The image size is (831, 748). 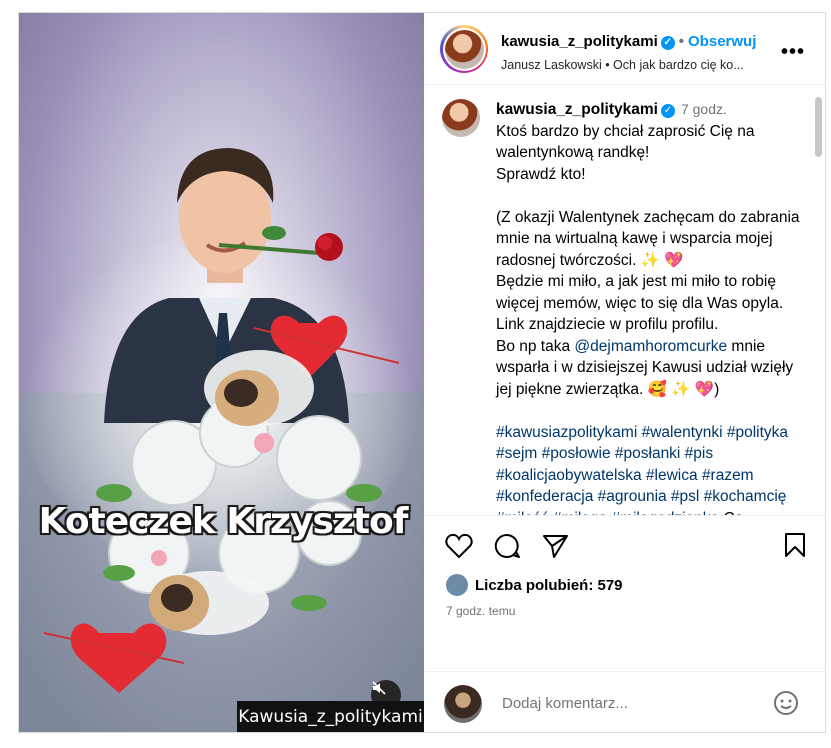 I want to click on comment-composer, so click(x=624, y=701).